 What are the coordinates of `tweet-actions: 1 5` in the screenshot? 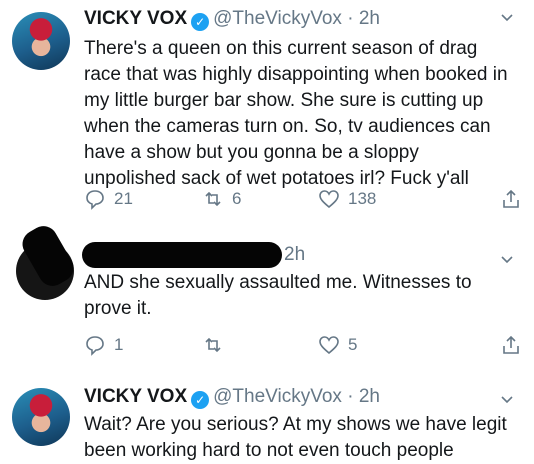 It's located at (304, 347).